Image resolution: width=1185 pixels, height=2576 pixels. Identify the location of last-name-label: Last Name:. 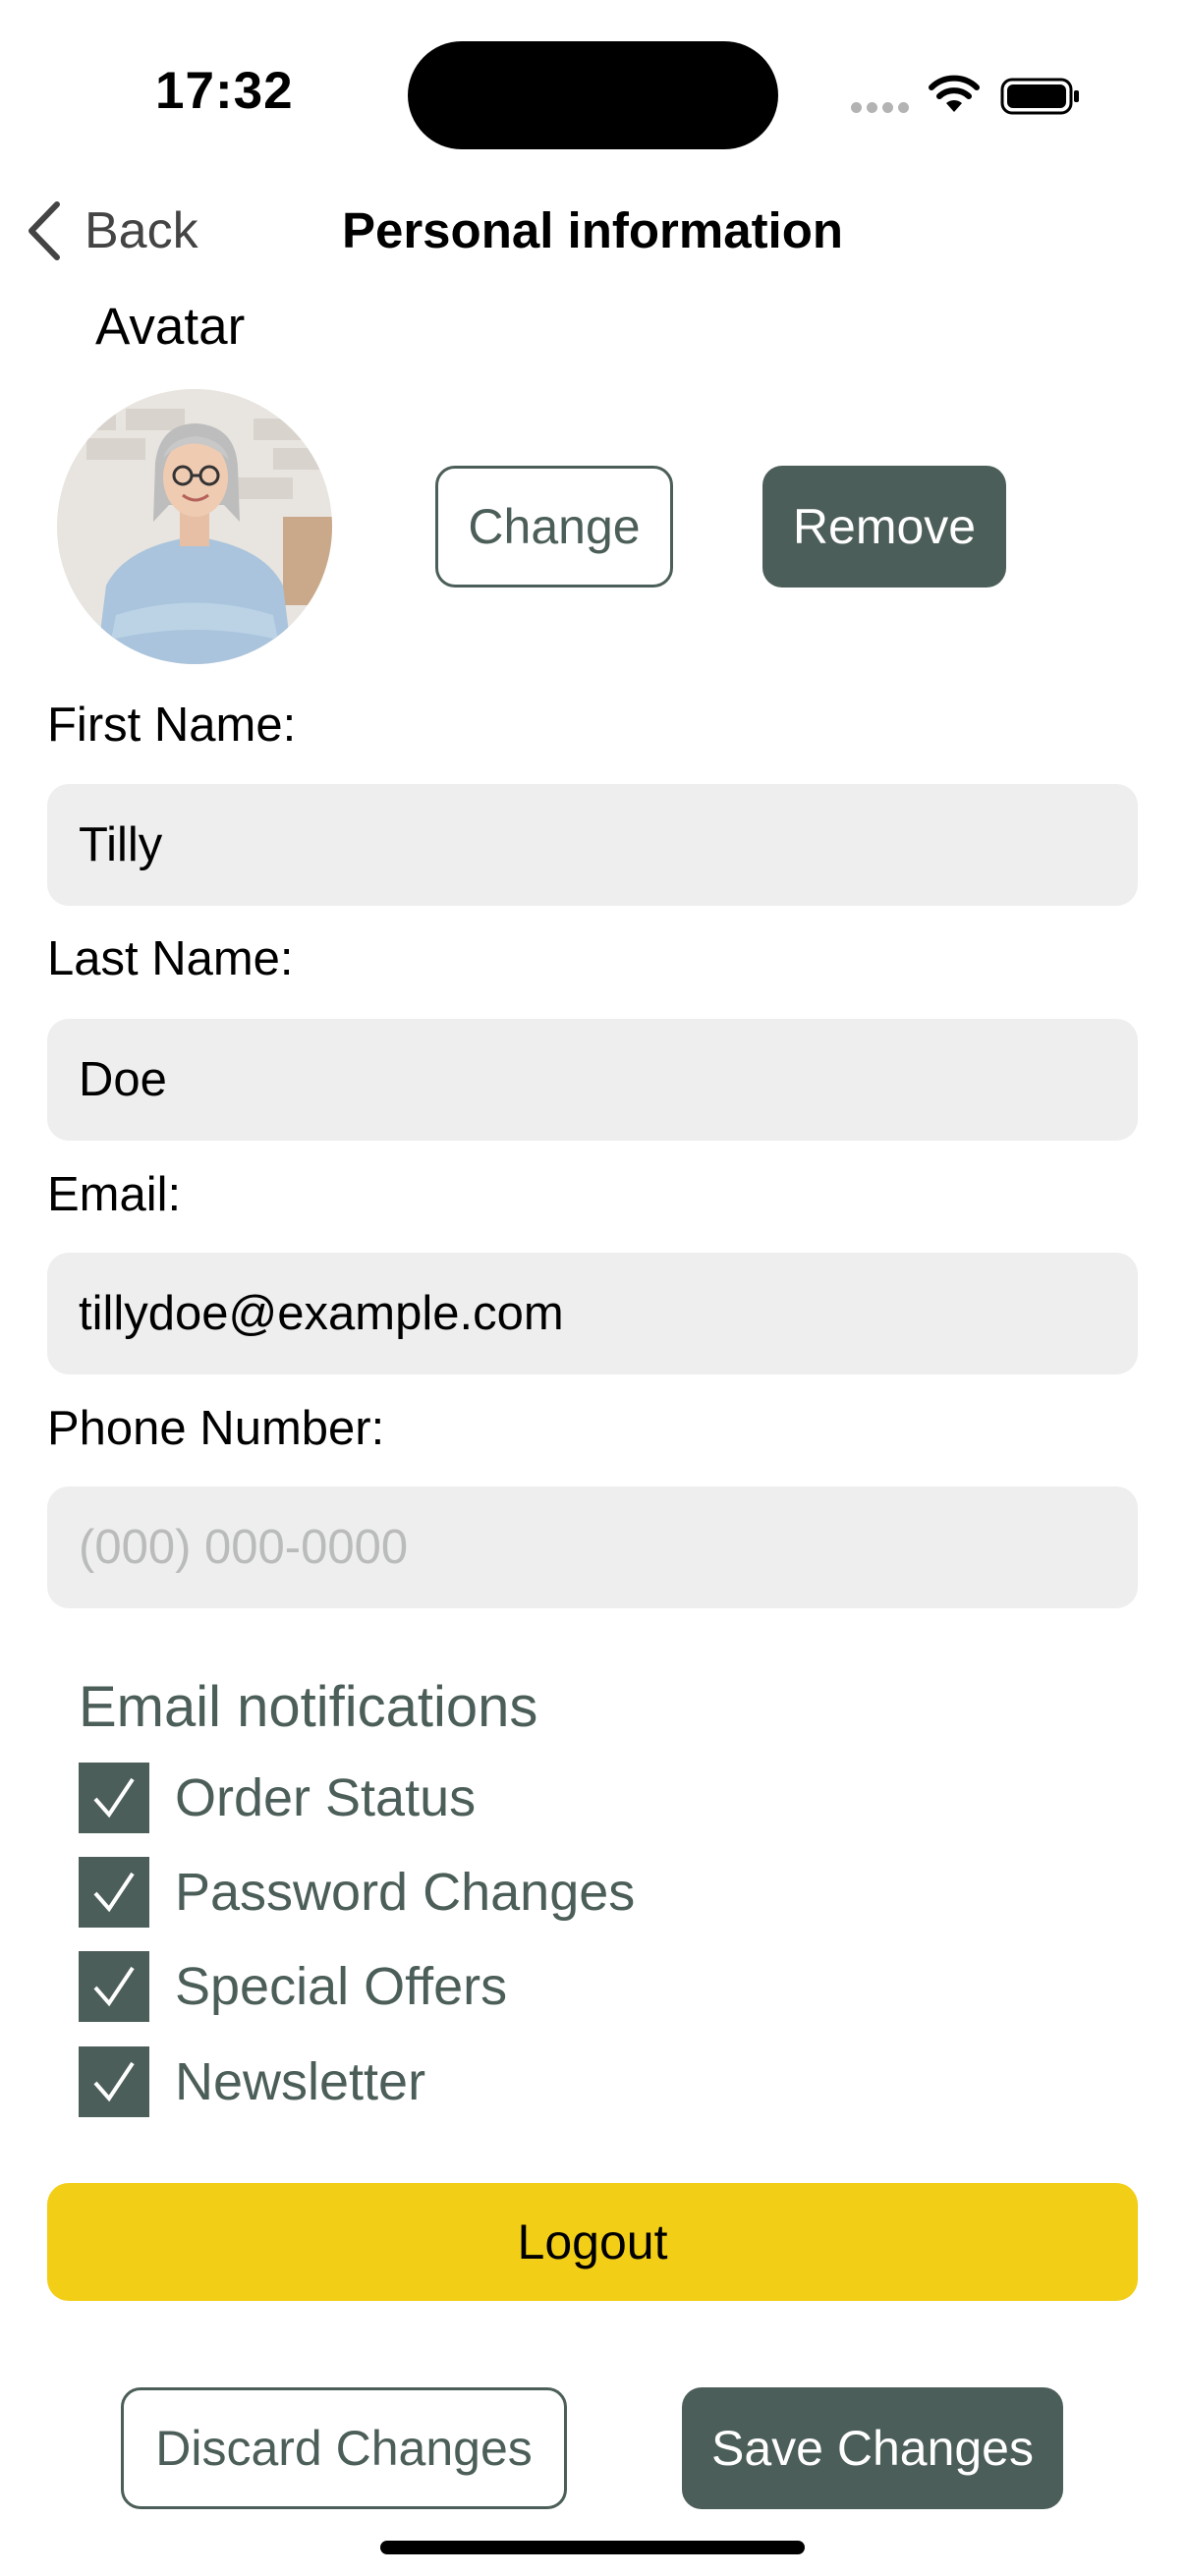
(170, 958).